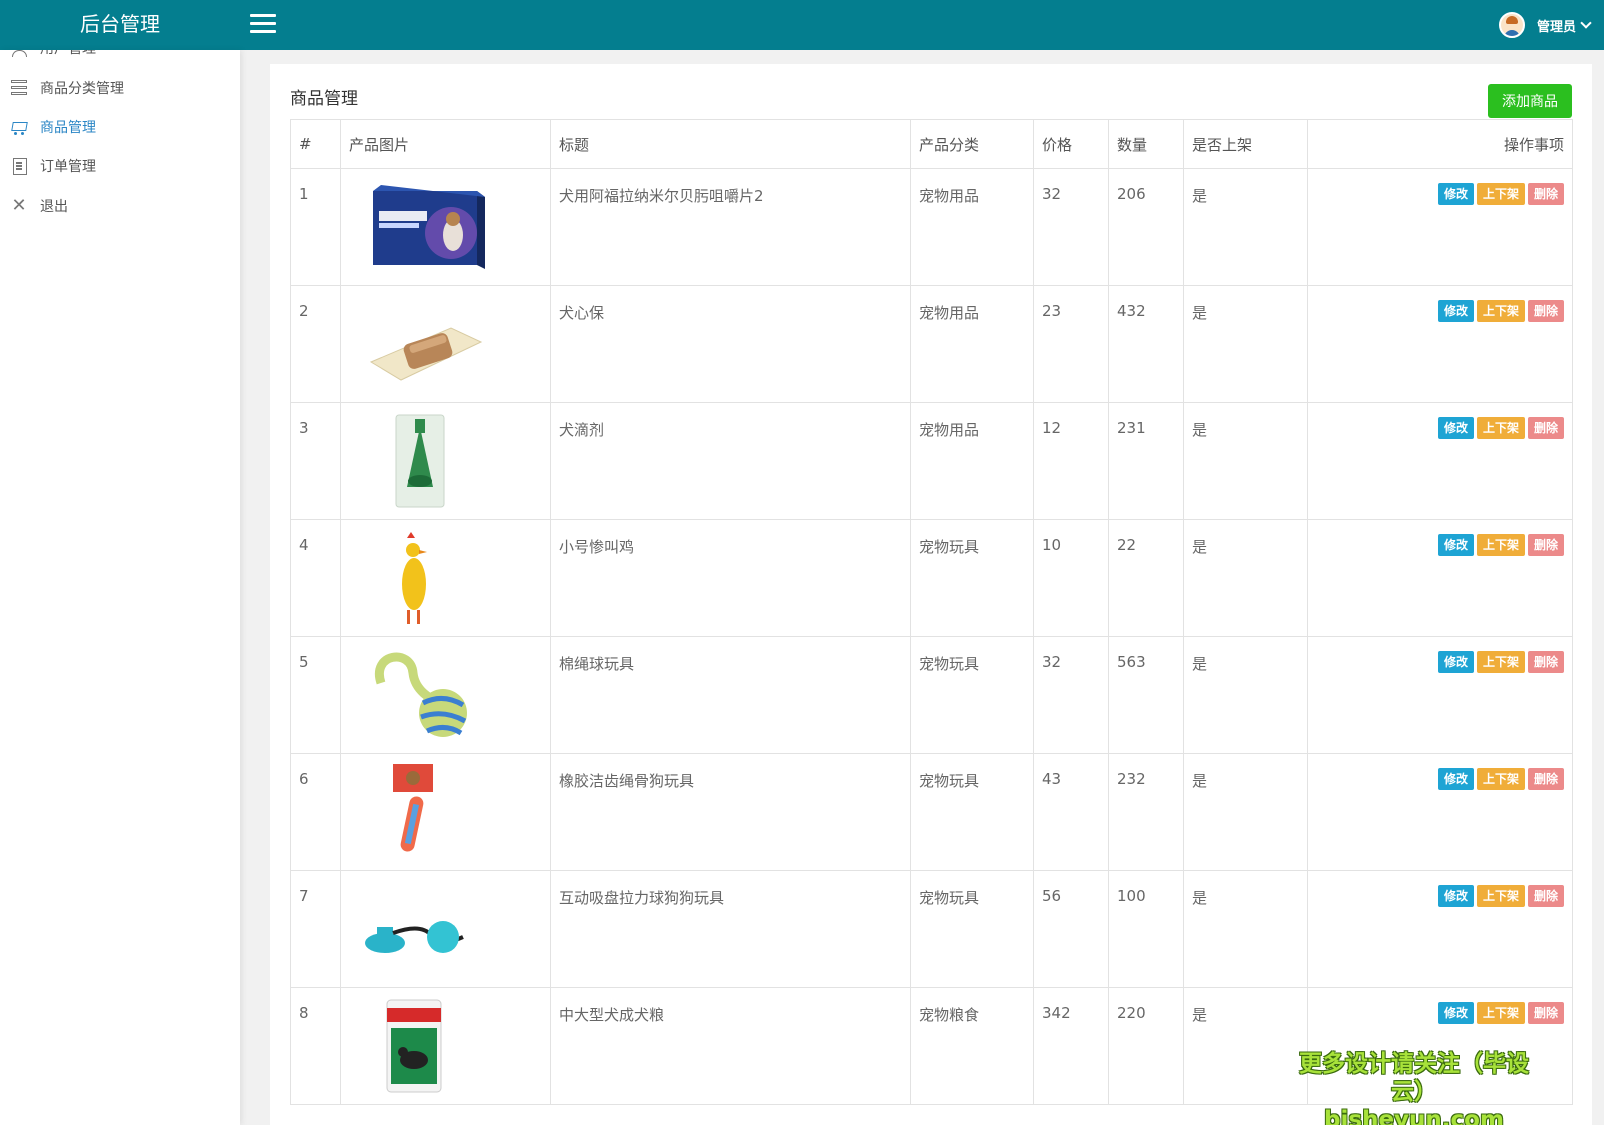  I want to click on product-title: 犬滴剂, so click(730, 461).